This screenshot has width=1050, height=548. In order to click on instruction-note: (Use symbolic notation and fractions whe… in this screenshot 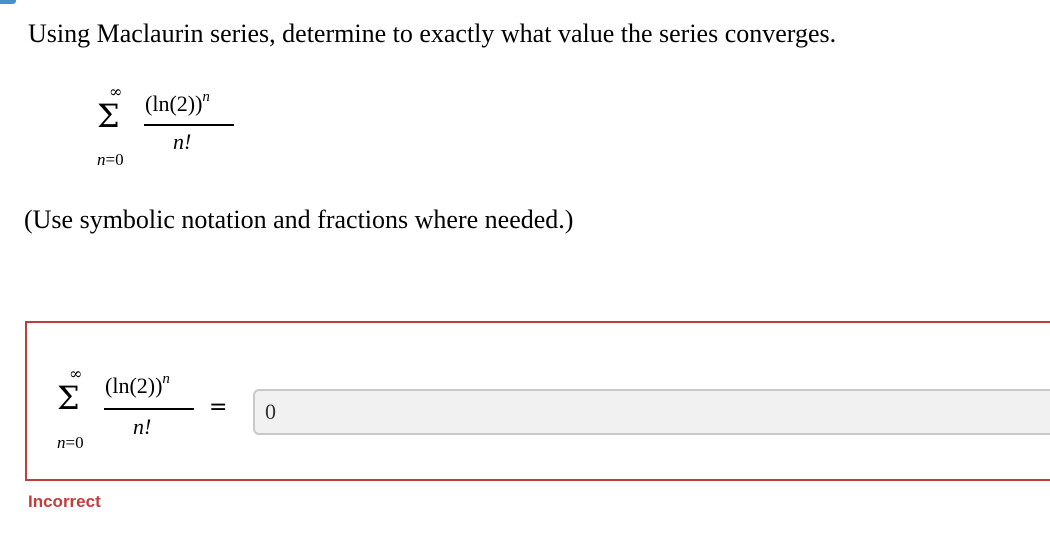, I will do `click(299, 219)`.